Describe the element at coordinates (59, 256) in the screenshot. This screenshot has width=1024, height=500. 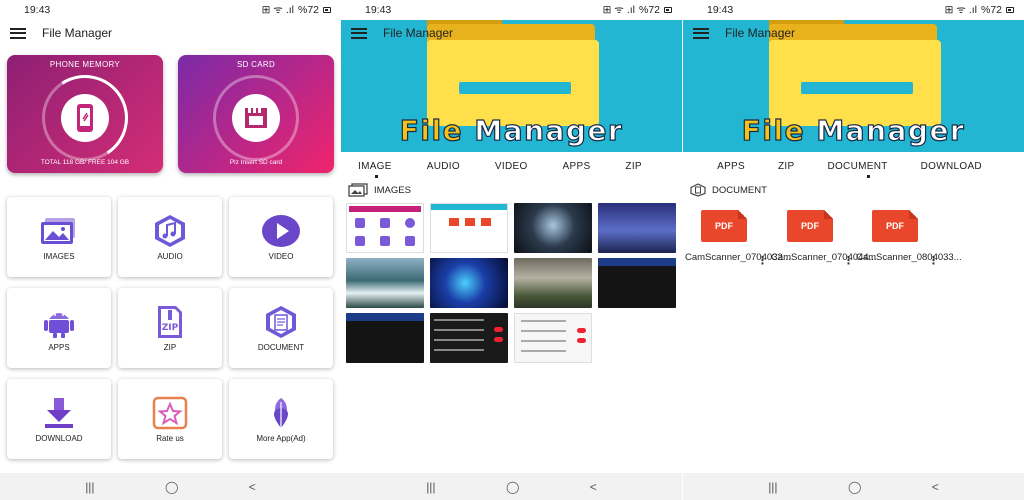
I see `images-label: IMAGES` at that location.